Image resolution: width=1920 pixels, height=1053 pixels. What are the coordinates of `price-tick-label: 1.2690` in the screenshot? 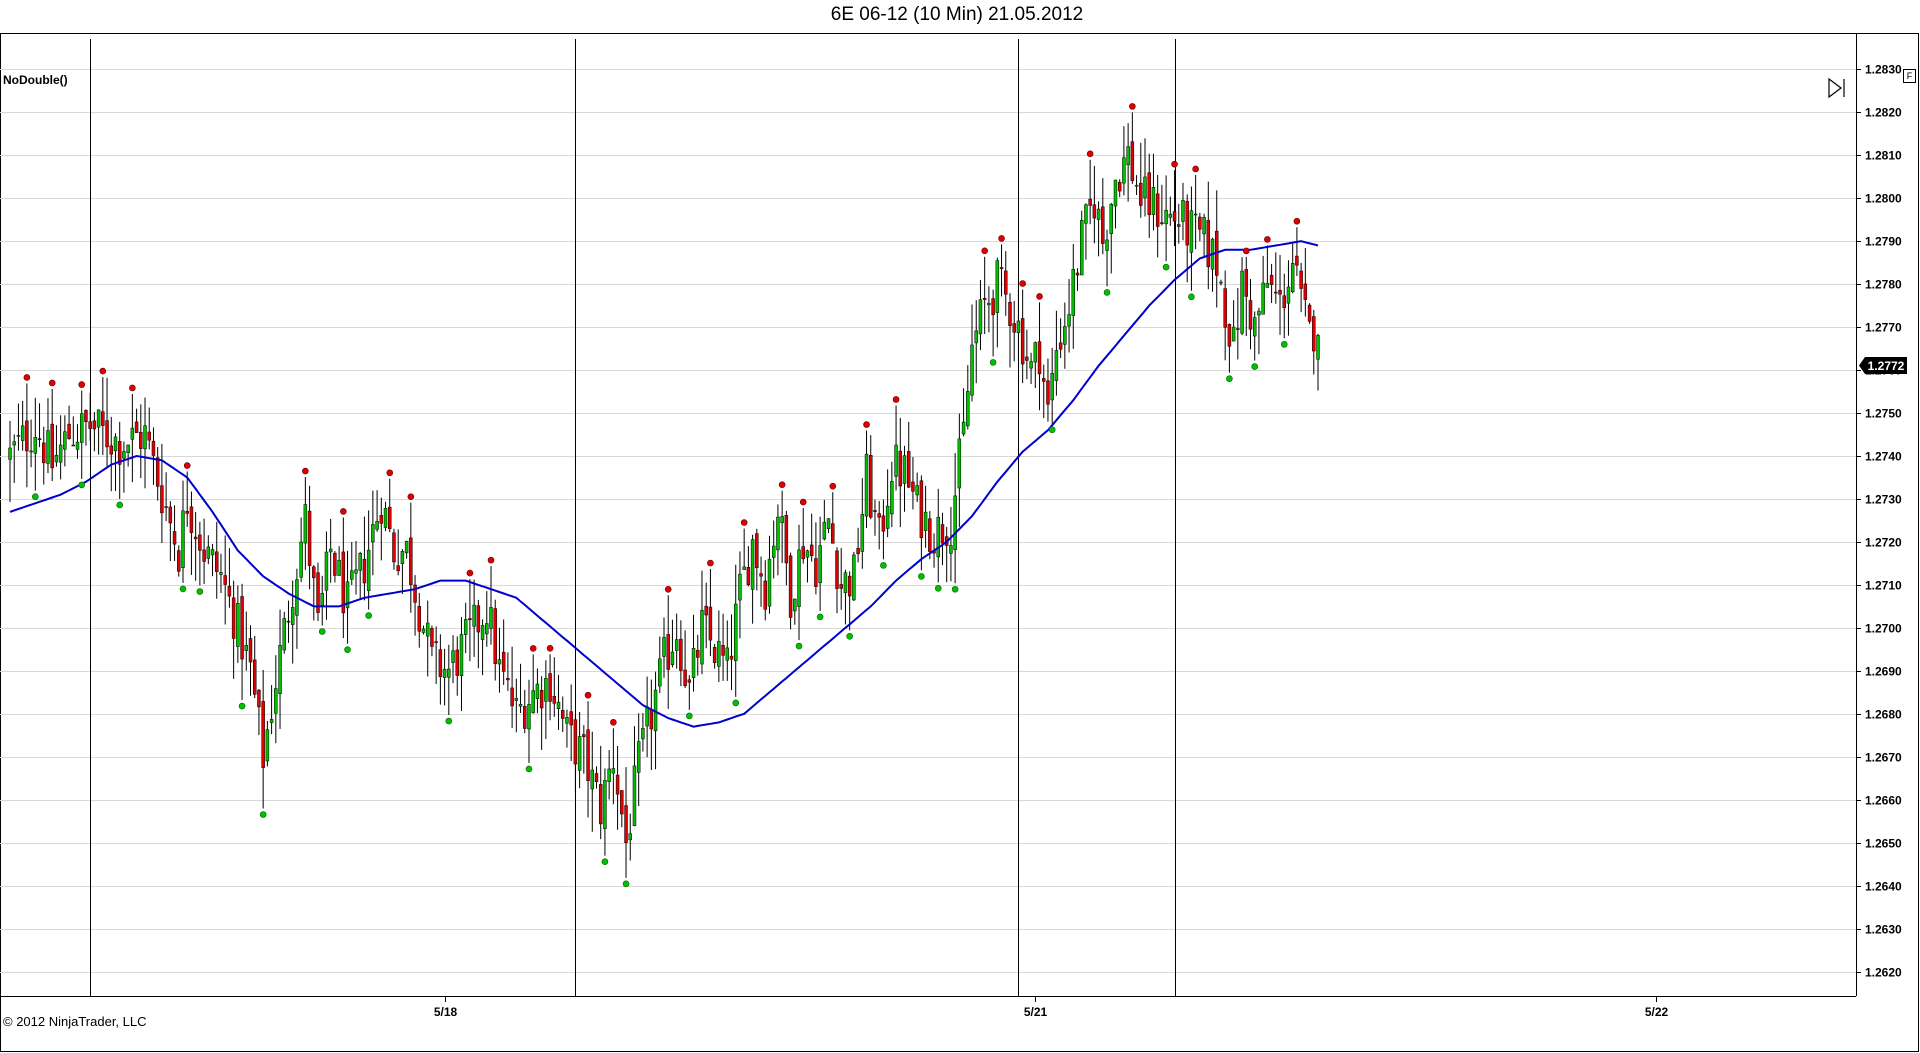 It's located at (1883, 672).